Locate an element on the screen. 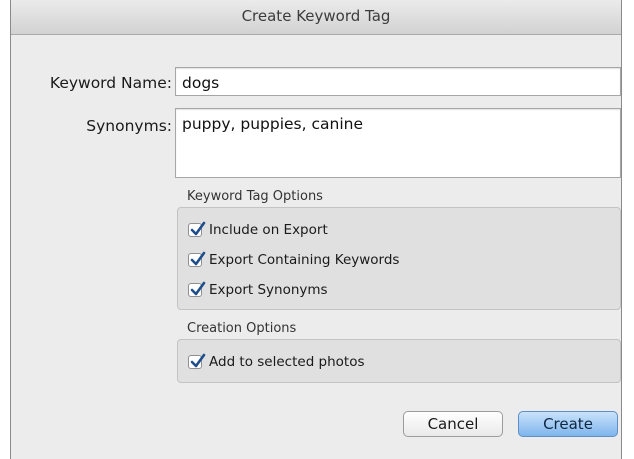 This screenshot has width=634, height=459. include-on-export-option: Include on Export is located at coordinates (258, 230).